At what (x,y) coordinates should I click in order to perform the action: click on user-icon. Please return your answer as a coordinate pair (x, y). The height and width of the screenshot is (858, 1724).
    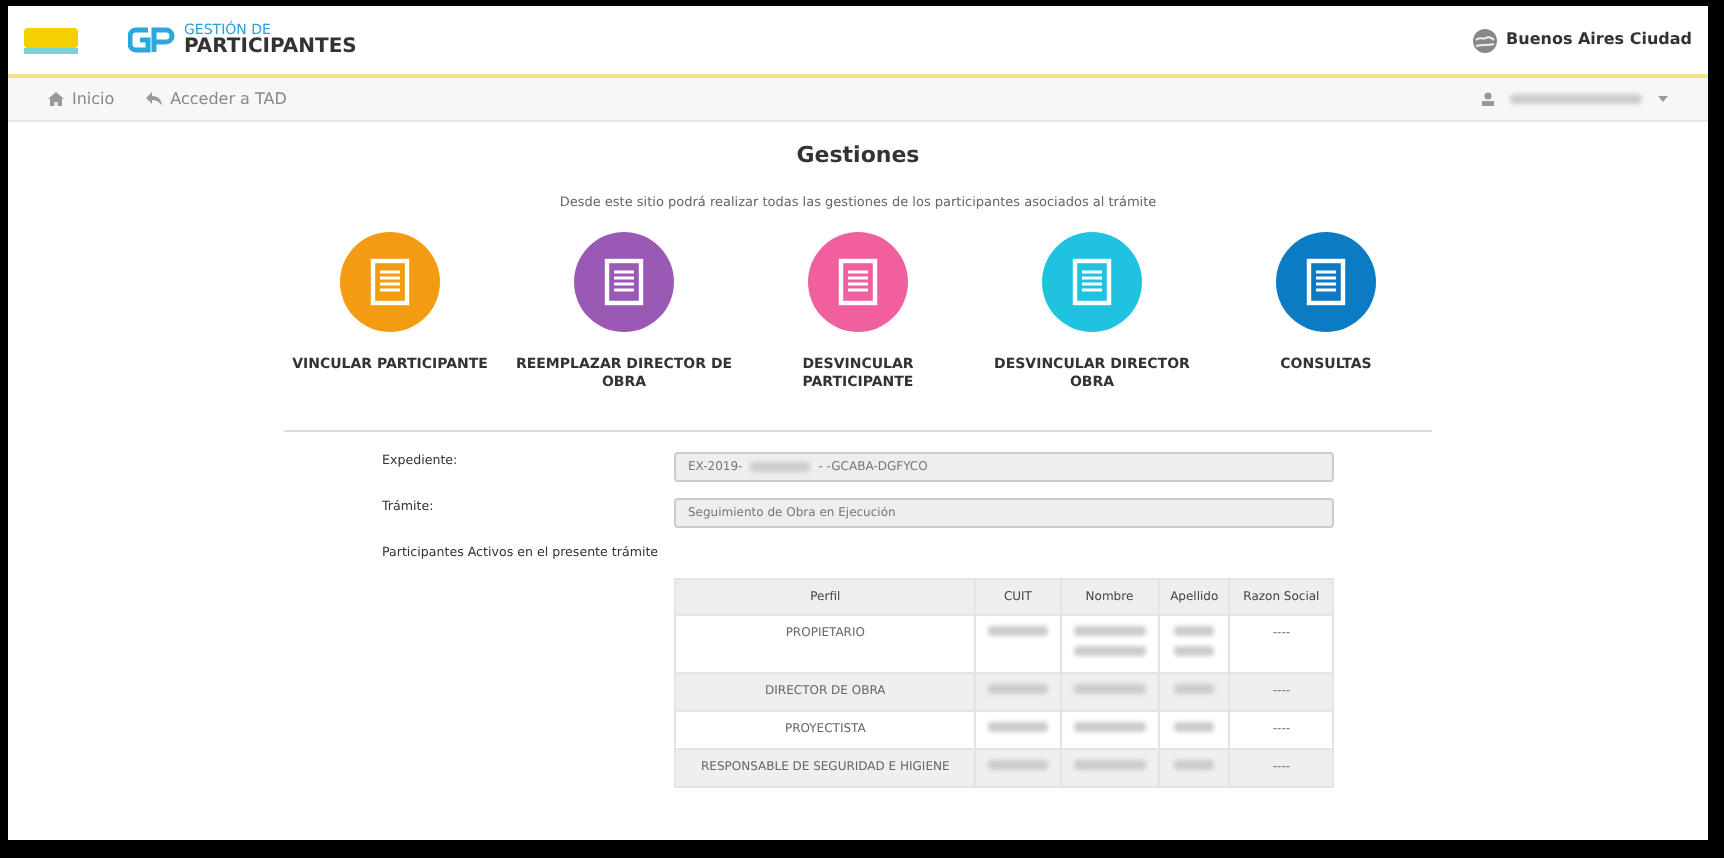
    Looking at the image, I should click on (1488, 99).